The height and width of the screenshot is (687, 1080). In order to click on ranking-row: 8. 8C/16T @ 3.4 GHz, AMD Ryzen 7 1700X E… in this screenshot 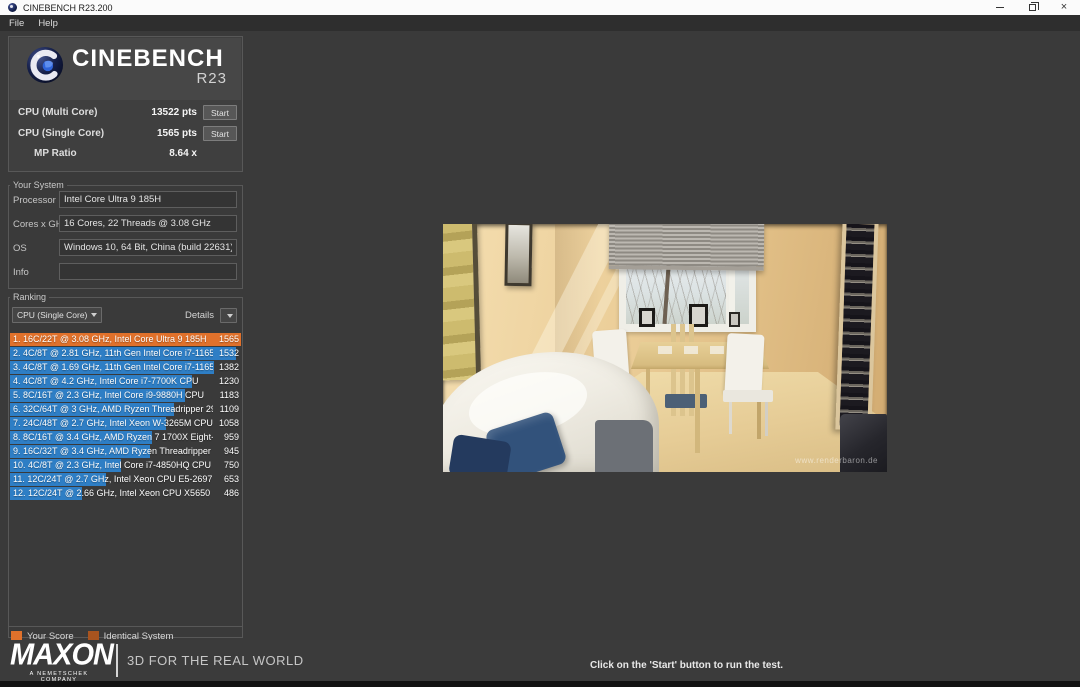, I will do `click(125, 437)`.